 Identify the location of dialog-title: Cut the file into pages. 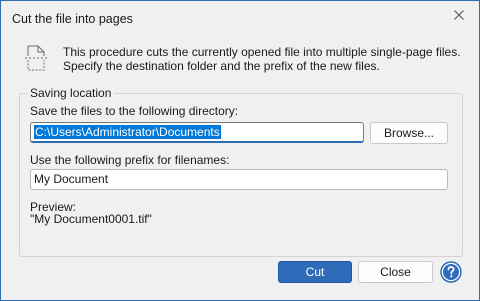
(72, 19).